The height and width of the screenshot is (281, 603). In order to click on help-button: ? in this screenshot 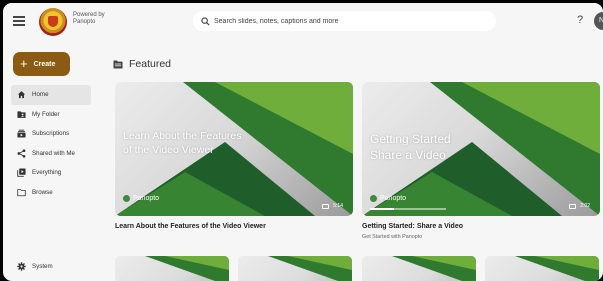, I will do `click(580, 20)`.